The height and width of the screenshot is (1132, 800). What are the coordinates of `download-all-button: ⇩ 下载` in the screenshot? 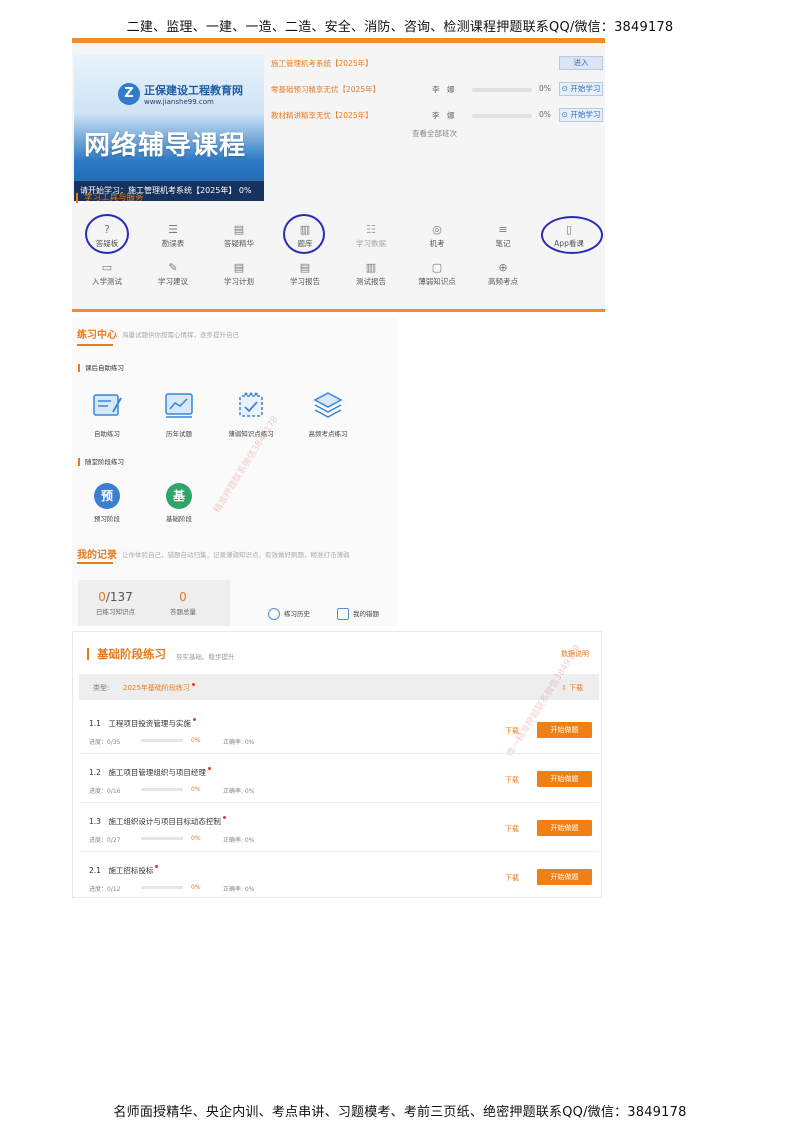 It's located at (572, 688).